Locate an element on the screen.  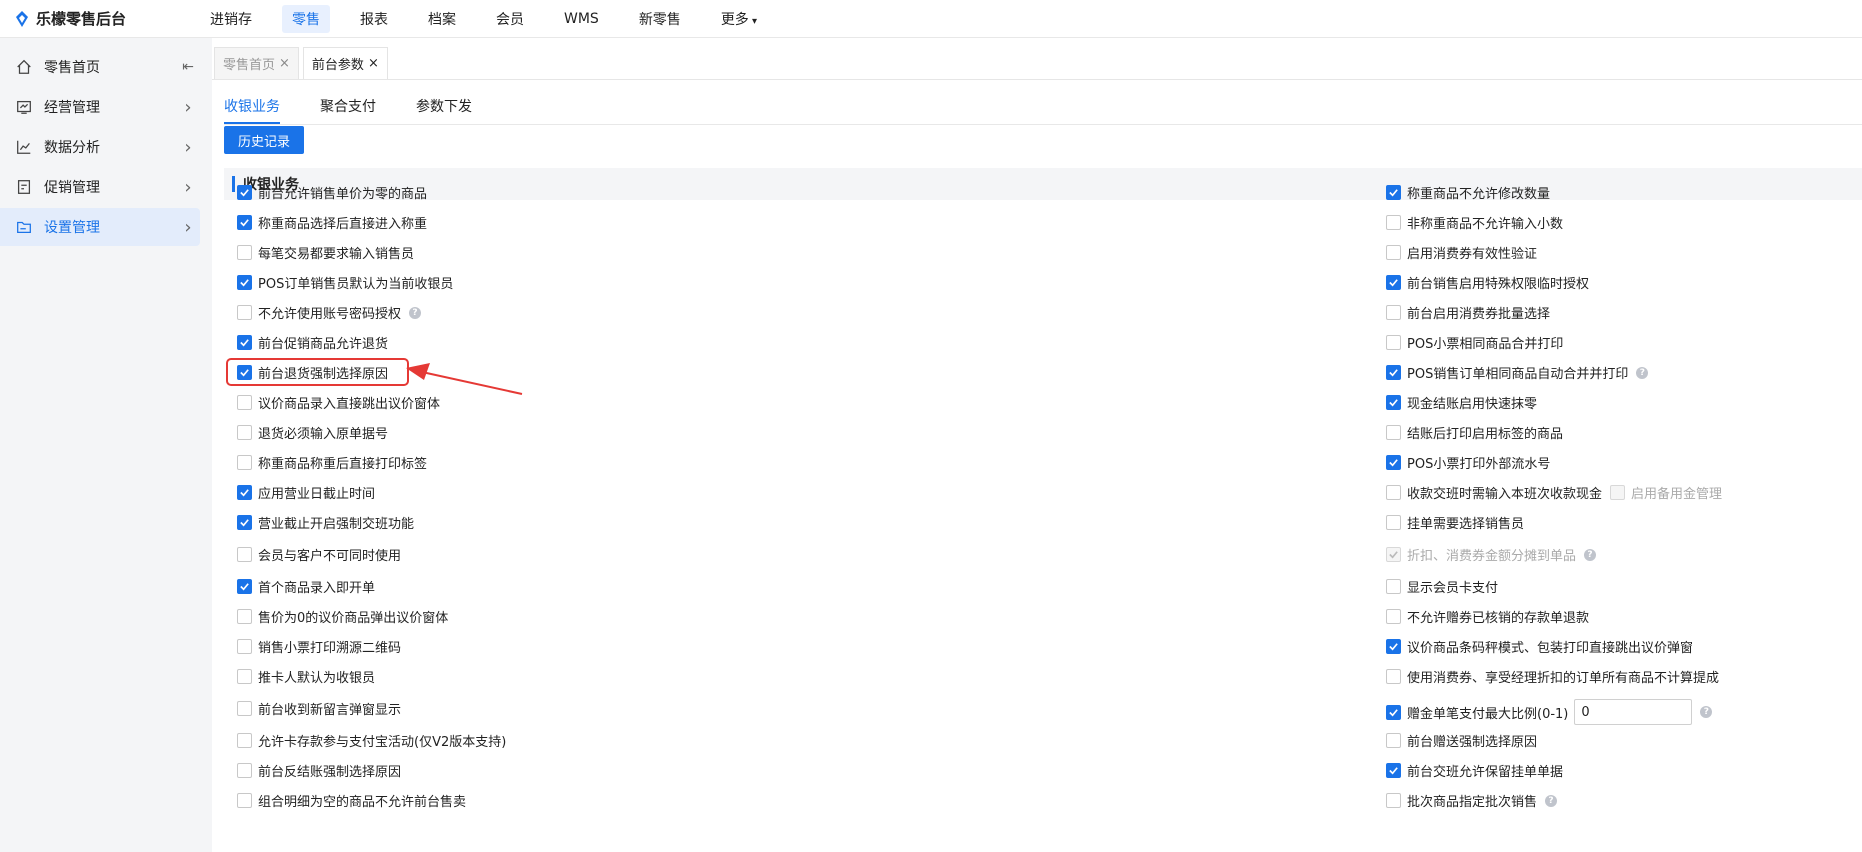
option-row: 售价为0的议价商品弹出议价窗体 is located at coordinates (342, 616).